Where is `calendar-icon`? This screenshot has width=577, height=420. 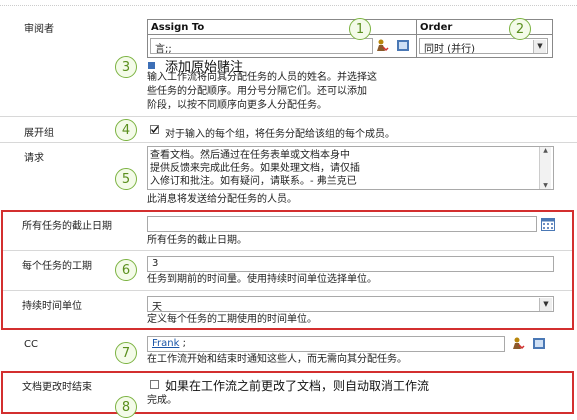 calendar-icon is located at coordinates (548, 224).